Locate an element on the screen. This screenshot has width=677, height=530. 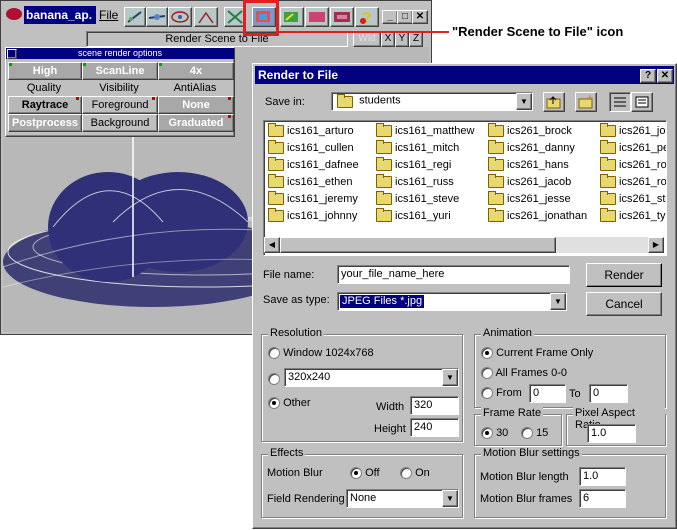
scroll-right-button: ▶ is located at coordinates (656, 245).